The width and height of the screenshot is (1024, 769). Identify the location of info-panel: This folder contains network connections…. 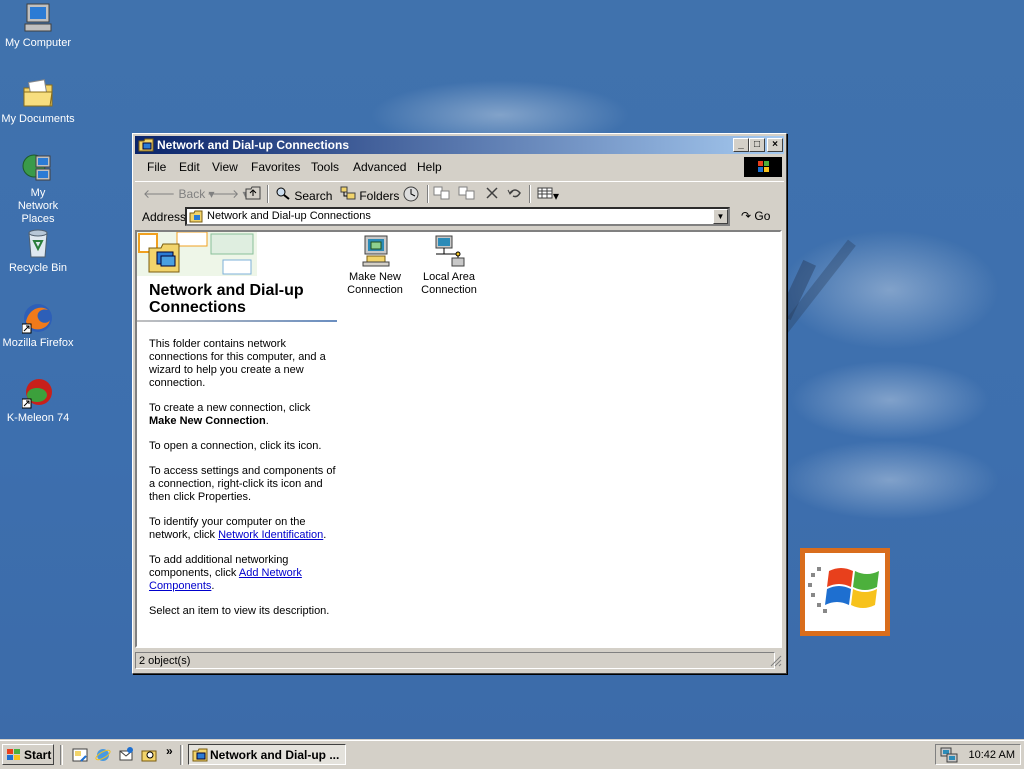
(243, 484).